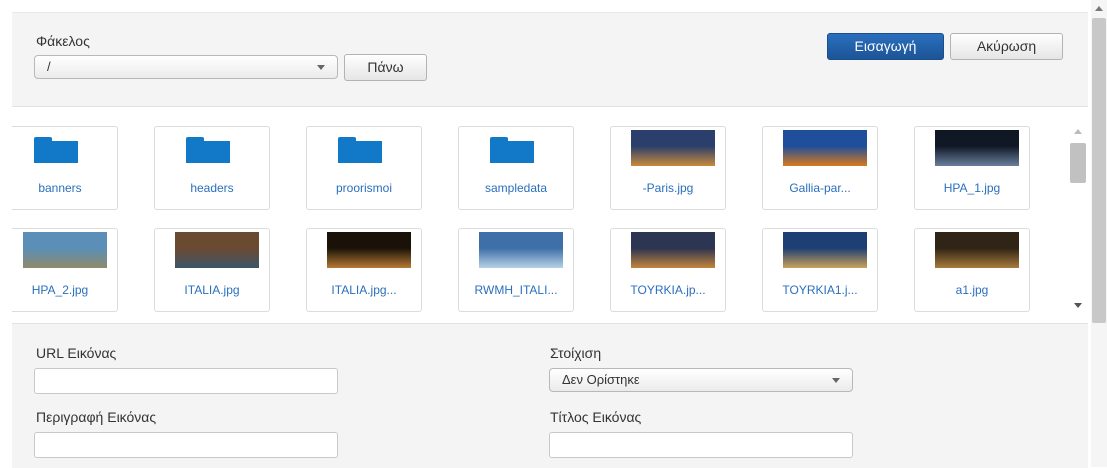 This screenshot has height=468, width=1107. Describe the element at coordinates (385, 67) in the screenshot. I see `up-button: Πάνω` at that location.